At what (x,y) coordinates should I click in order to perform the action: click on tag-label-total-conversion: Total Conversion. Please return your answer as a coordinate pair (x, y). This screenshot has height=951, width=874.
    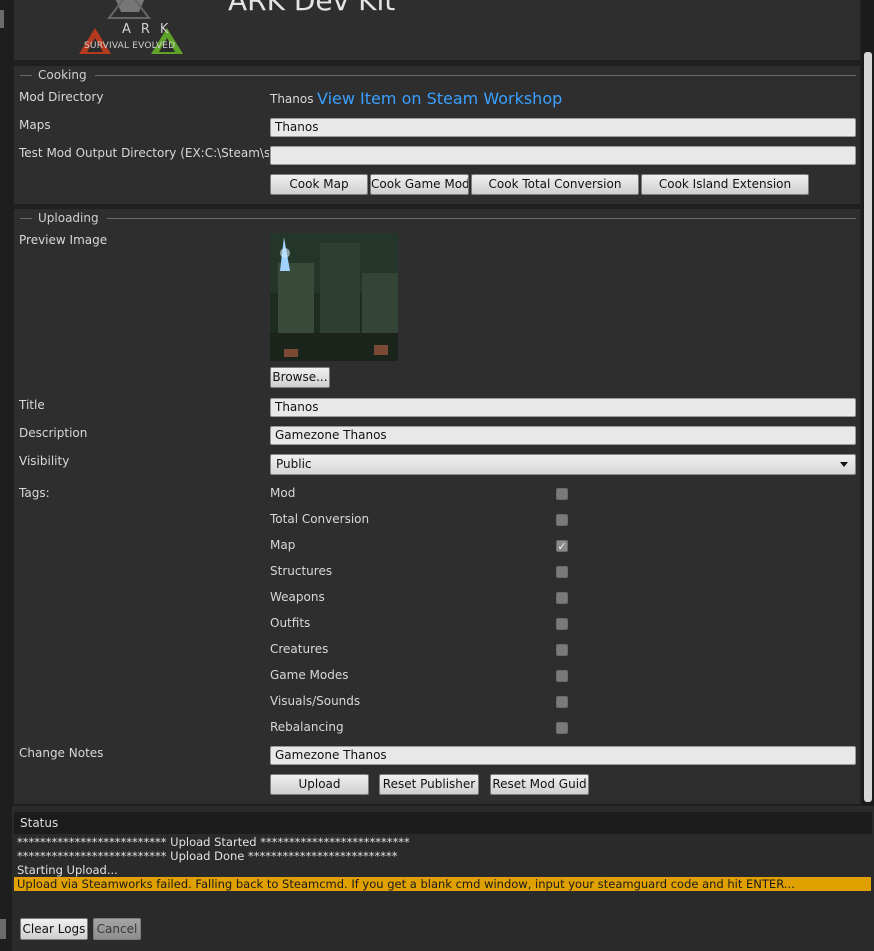
    Looking at the image, I should click on (320, 519).